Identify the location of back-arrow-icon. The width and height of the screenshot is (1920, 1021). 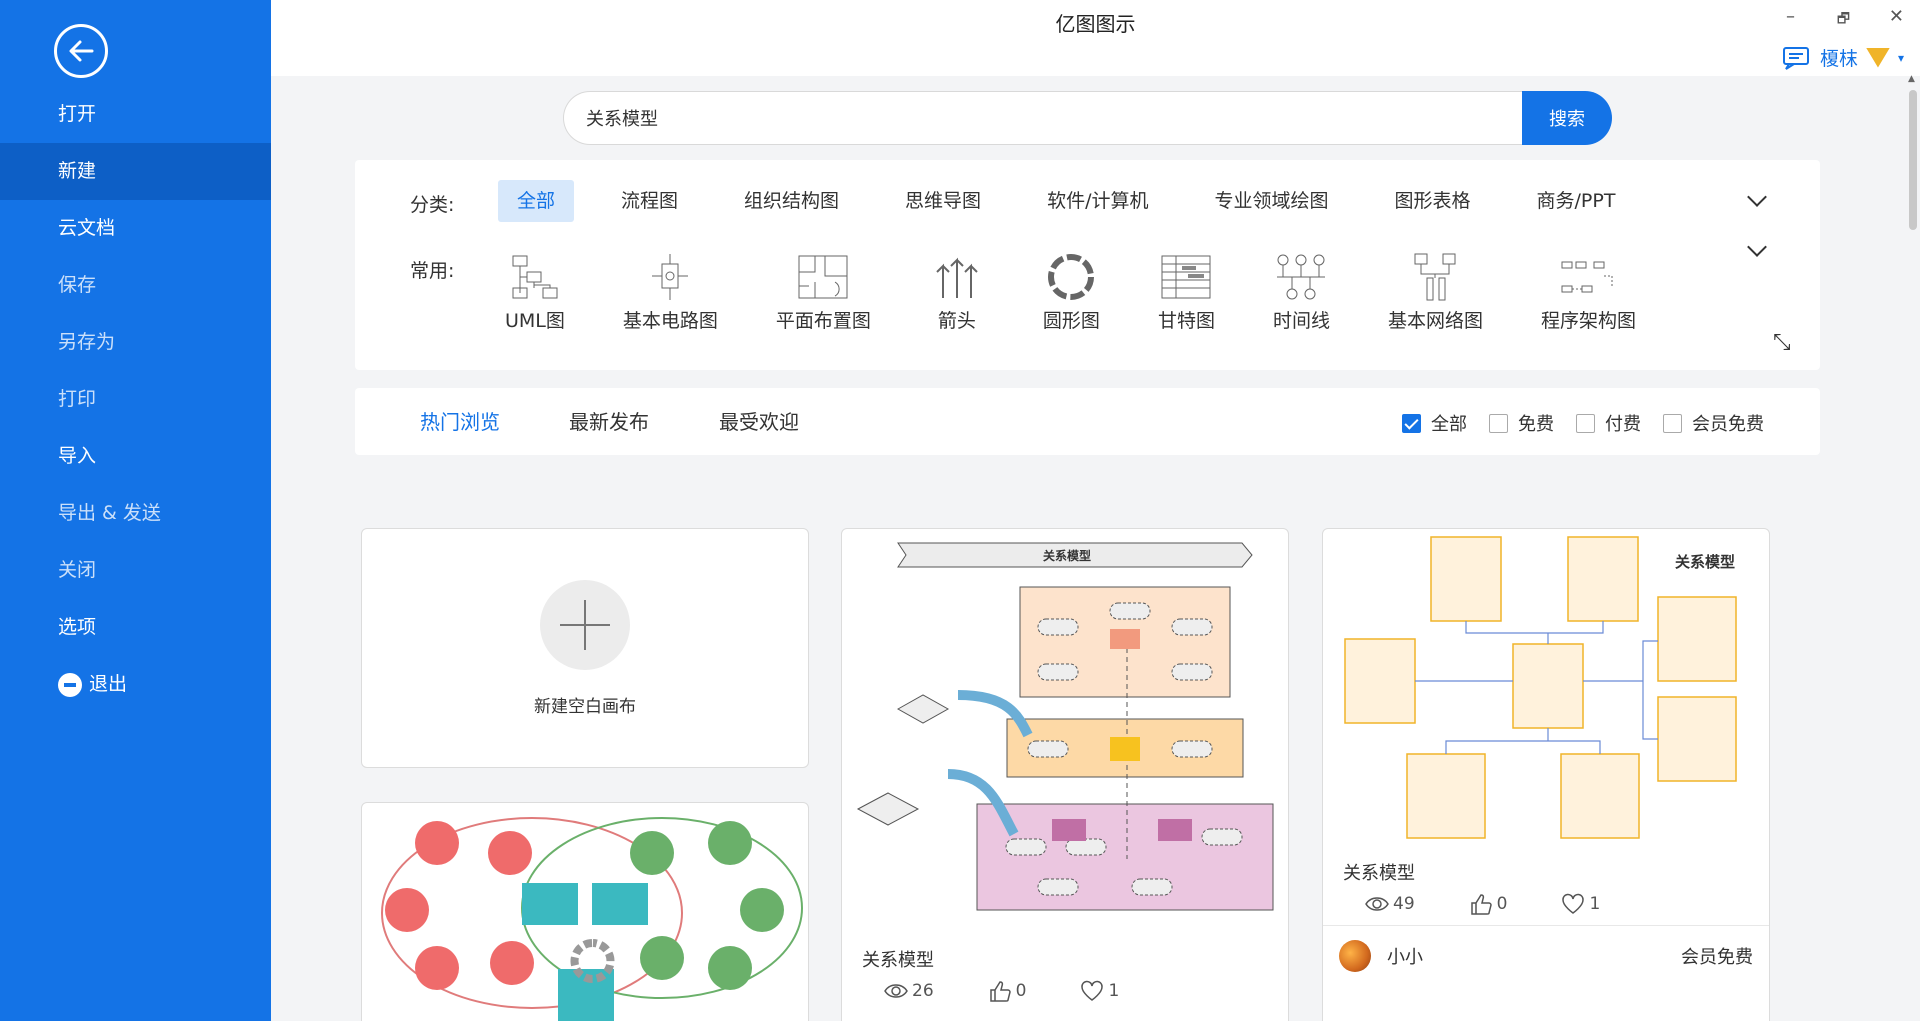
(81, 51).